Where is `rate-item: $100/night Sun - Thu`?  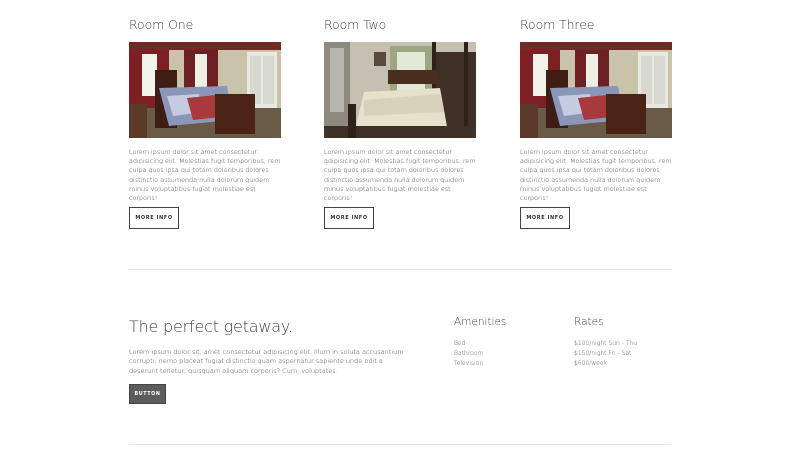
rate-item: $100/night Sun - Thu is located at coordinates (606, 343).